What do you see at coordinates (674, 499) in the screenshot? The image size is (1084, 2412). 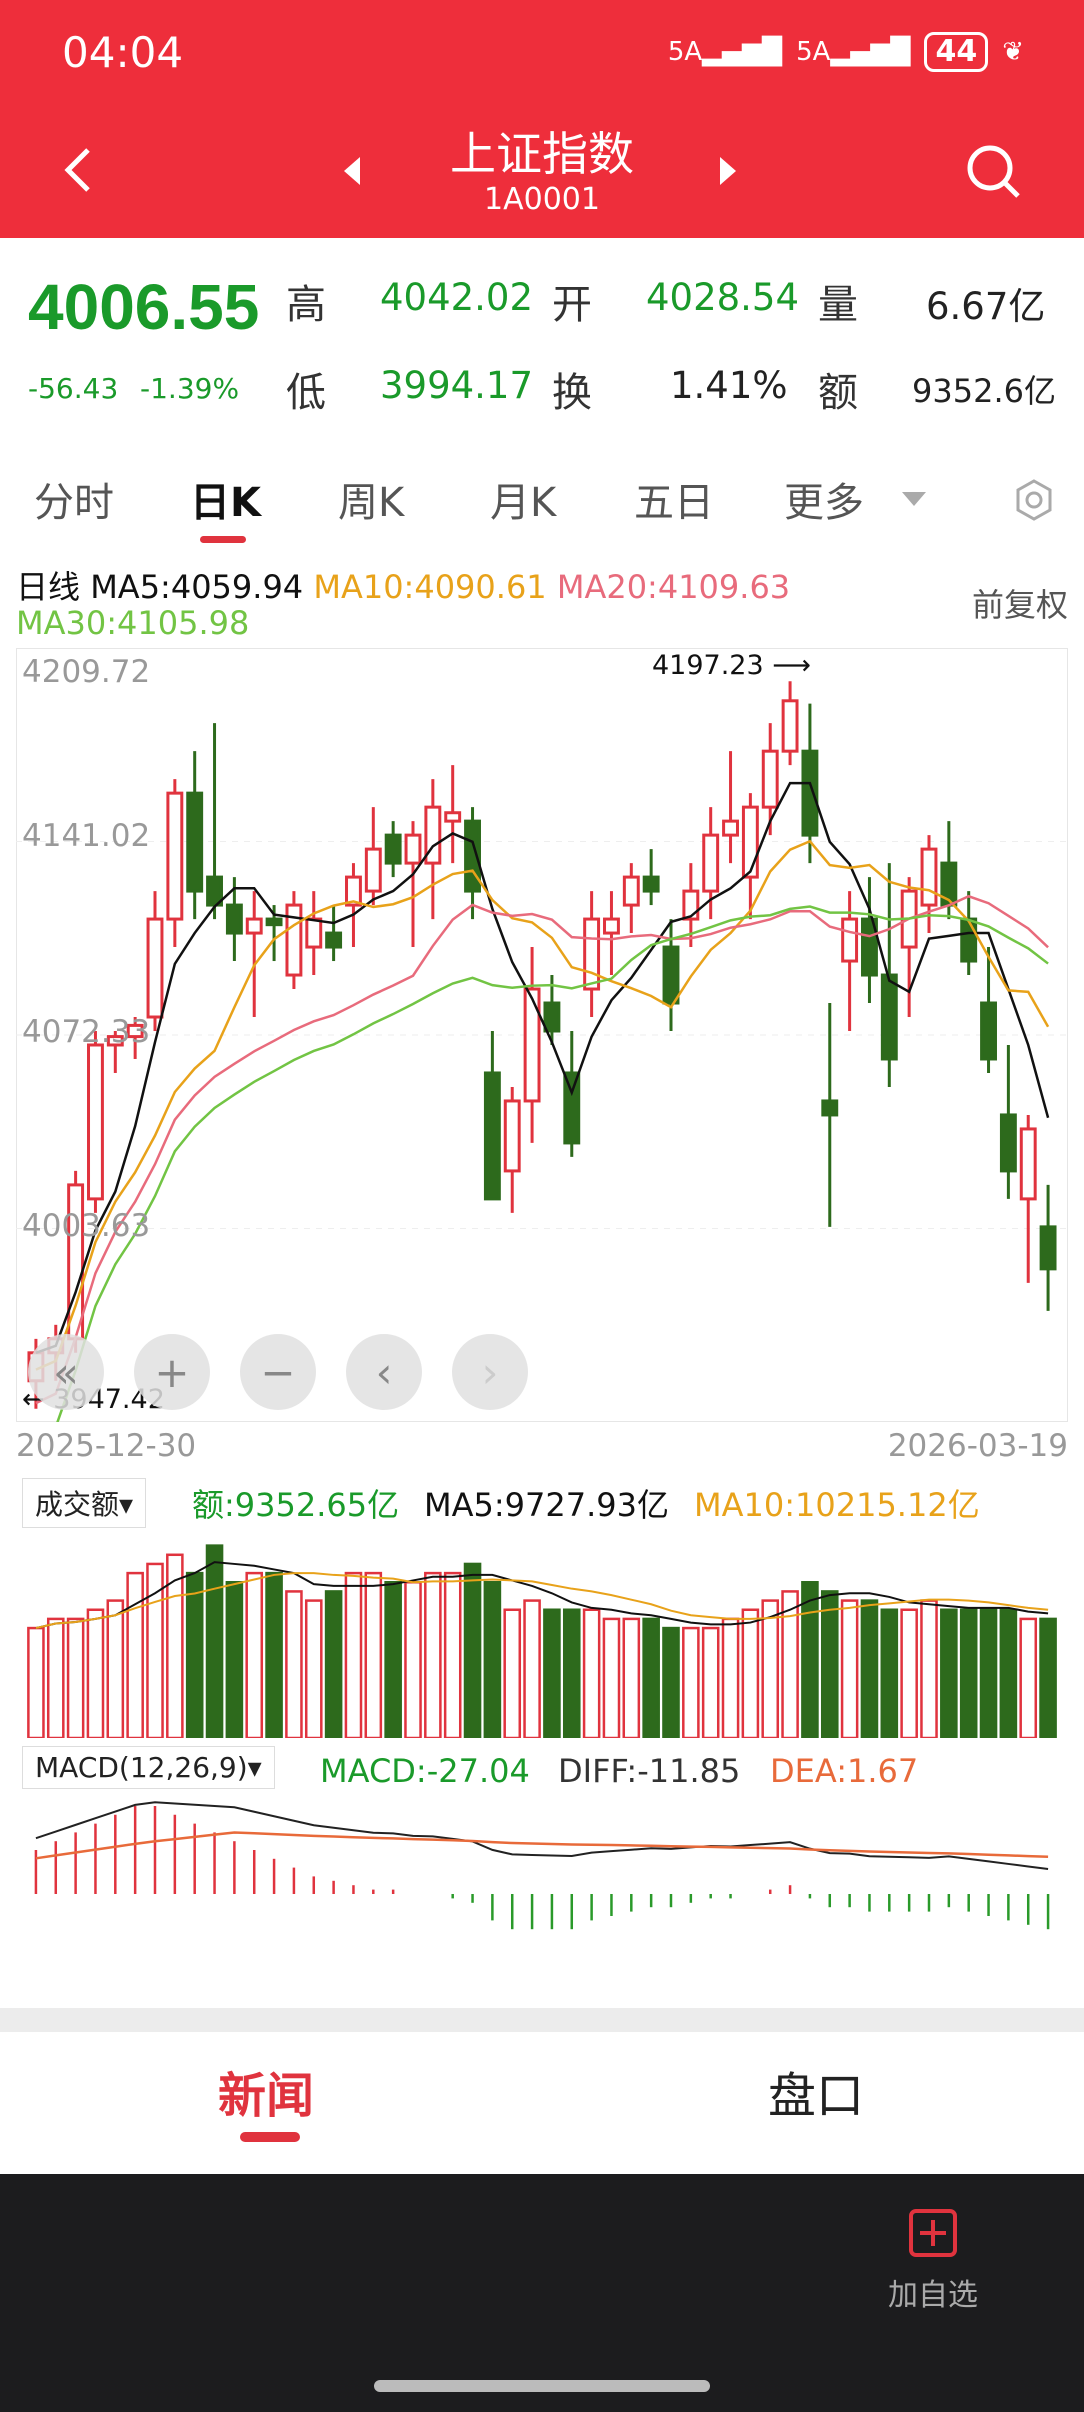 I see `tab-five-day: 五日` at bounding box center [674, 499].